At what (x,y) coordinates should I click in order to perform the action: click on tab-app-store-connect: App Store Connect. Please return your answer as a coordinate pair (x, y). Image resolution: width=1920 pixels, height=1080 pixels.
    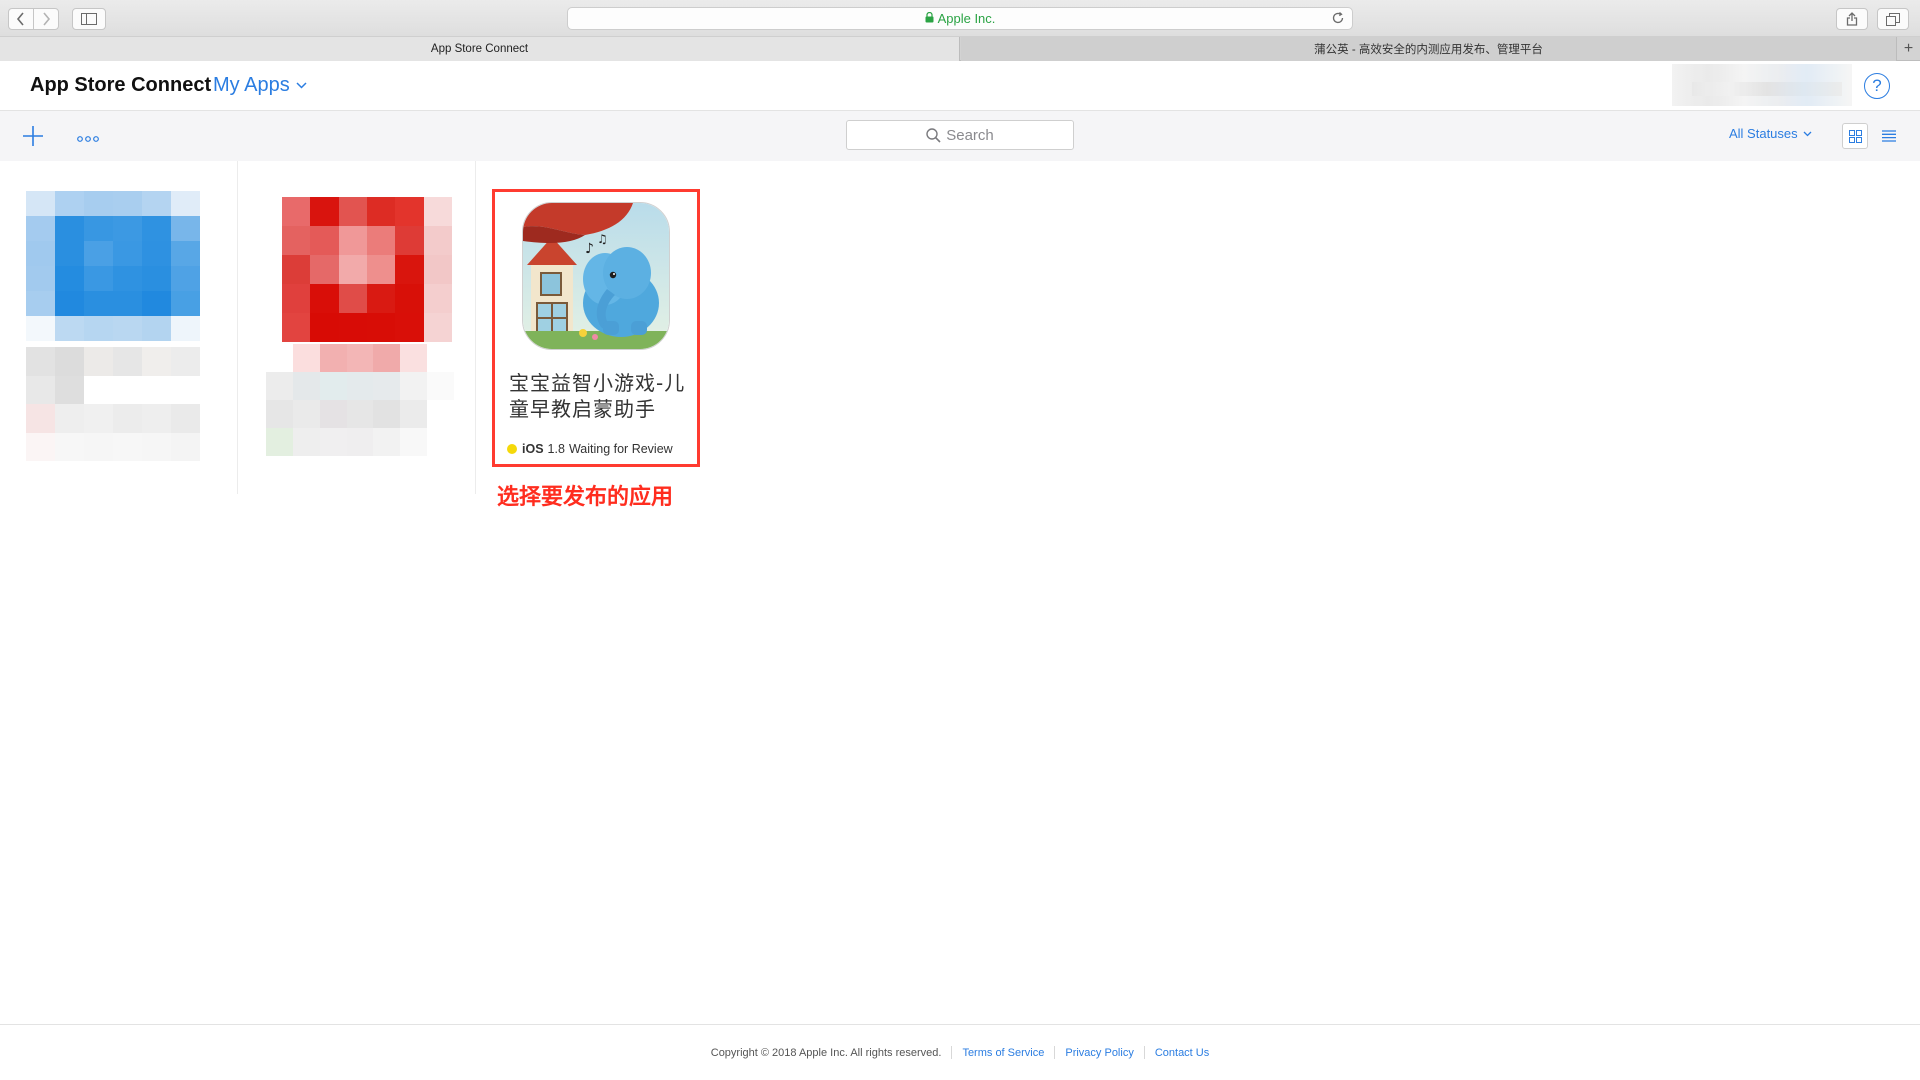
    Looking at the image, I should click on (480, 49).